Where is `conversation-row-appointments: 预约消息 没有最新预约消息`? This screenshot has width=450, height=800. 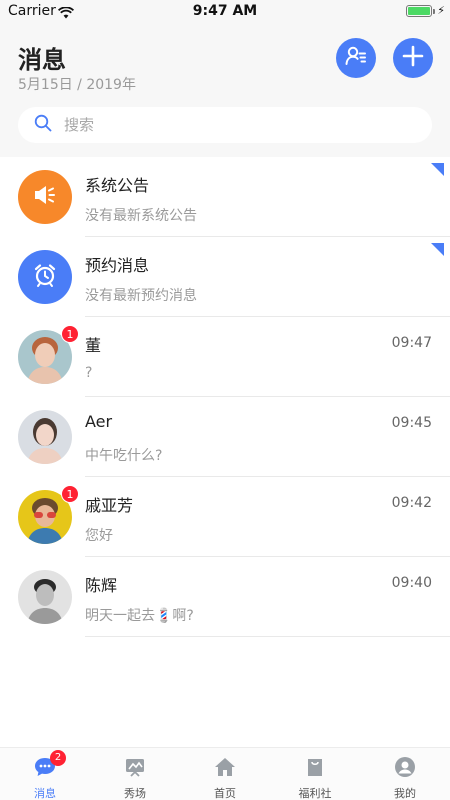
conversation-row-appointments: 预约消息 没有最新预约消息 is located at coordinates (225, 277).